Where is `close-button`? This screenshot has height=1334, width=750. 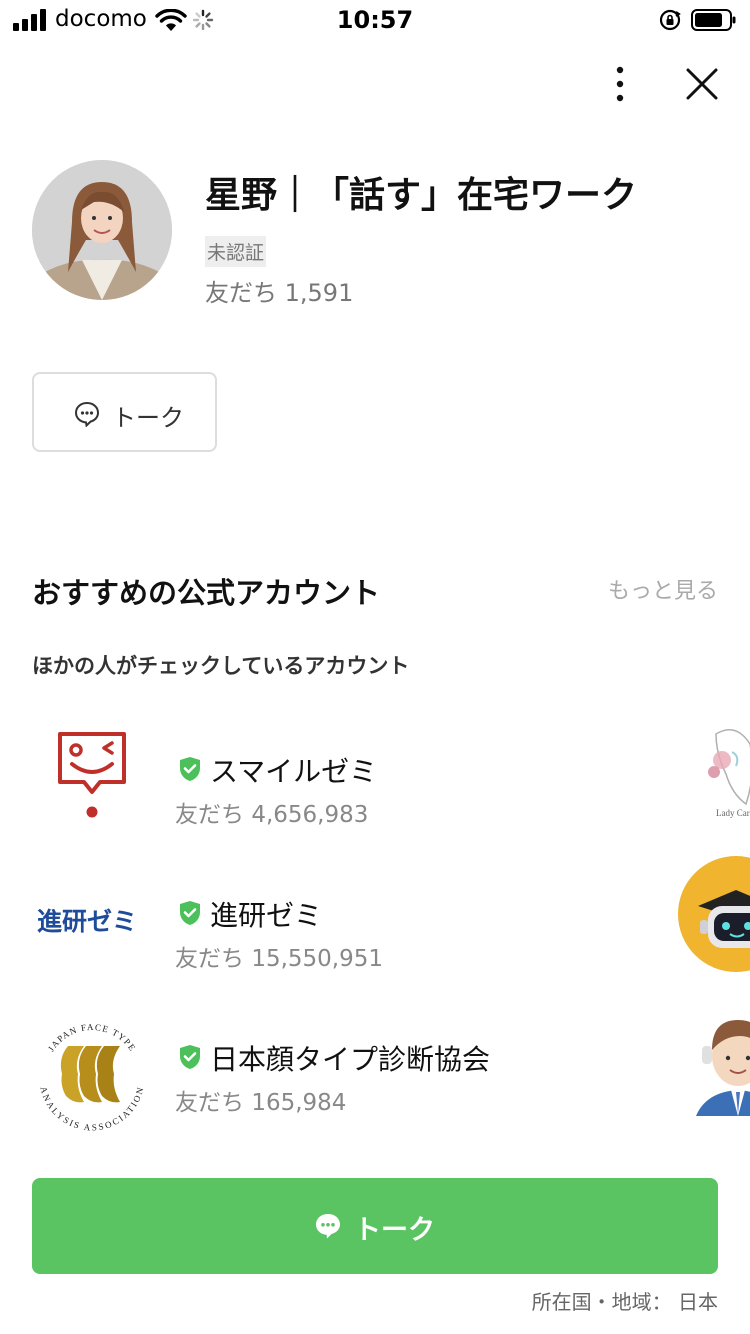
close-button is located at coordinates (702, 84).